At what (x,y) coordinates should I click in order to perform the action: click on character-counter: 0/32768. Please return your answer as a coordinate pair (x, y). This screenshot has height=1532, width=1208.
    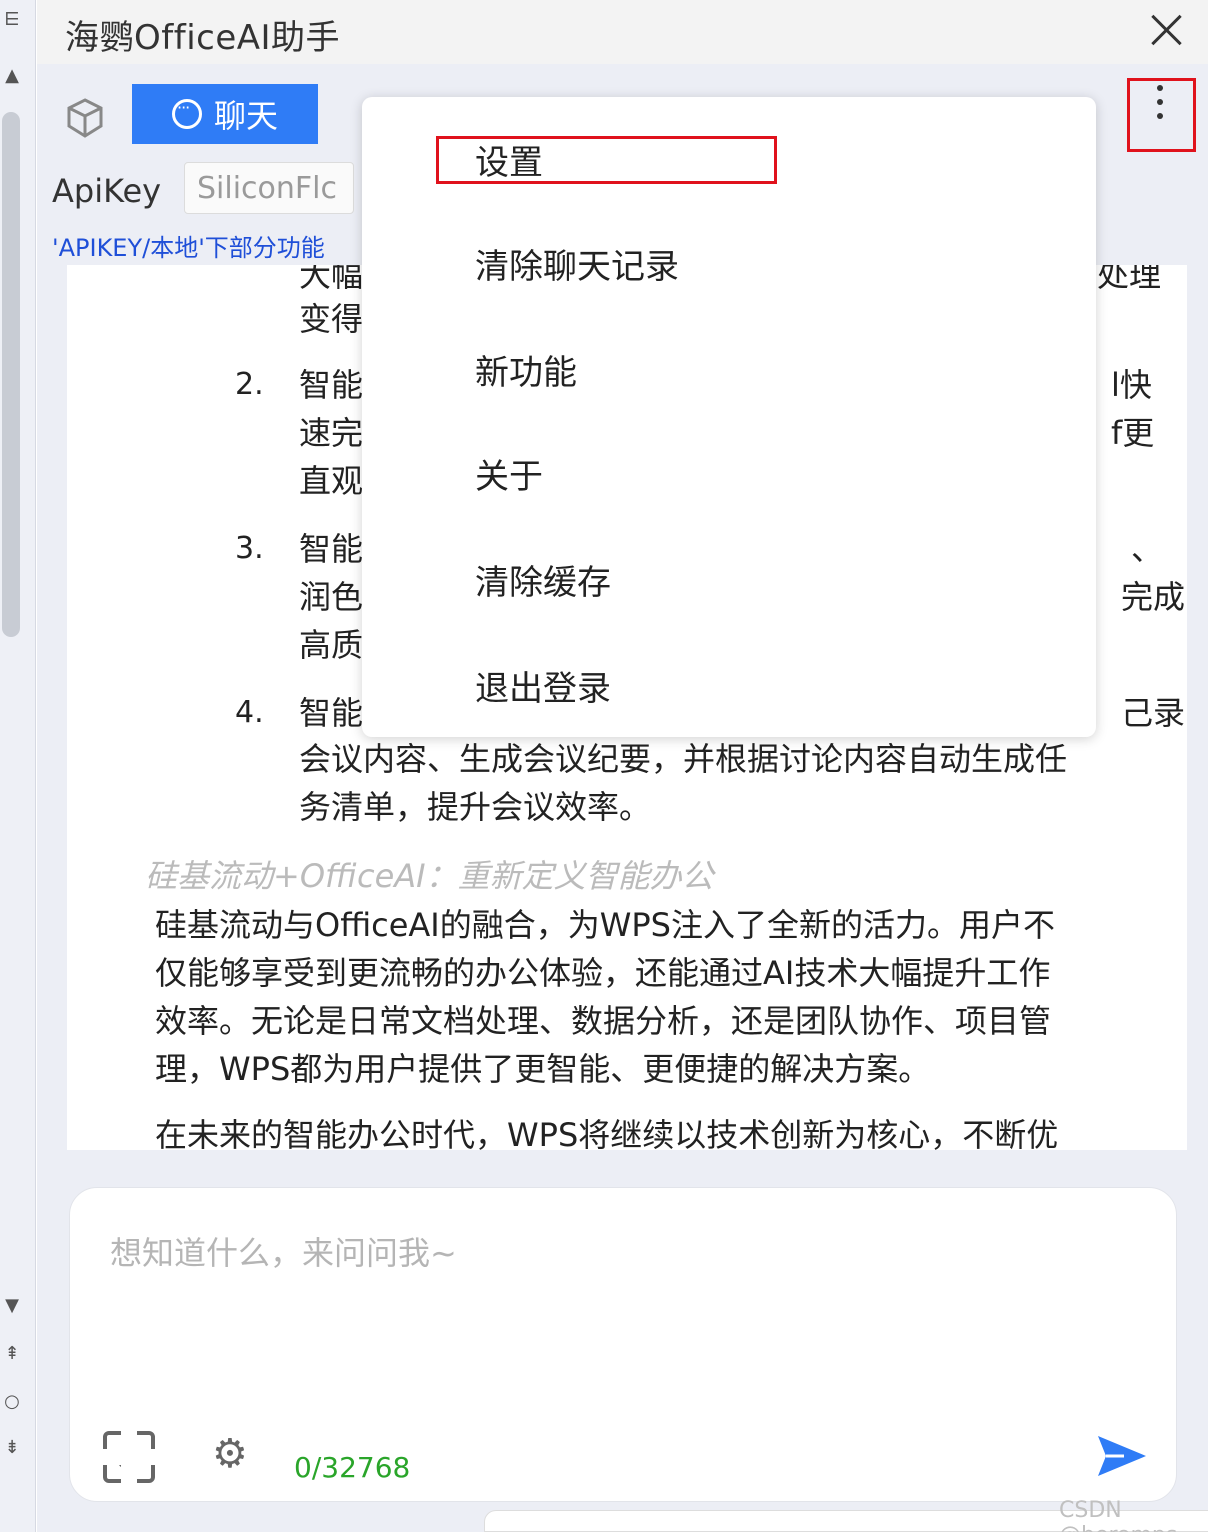
    Looking at the image, I should click on (352, 1467).